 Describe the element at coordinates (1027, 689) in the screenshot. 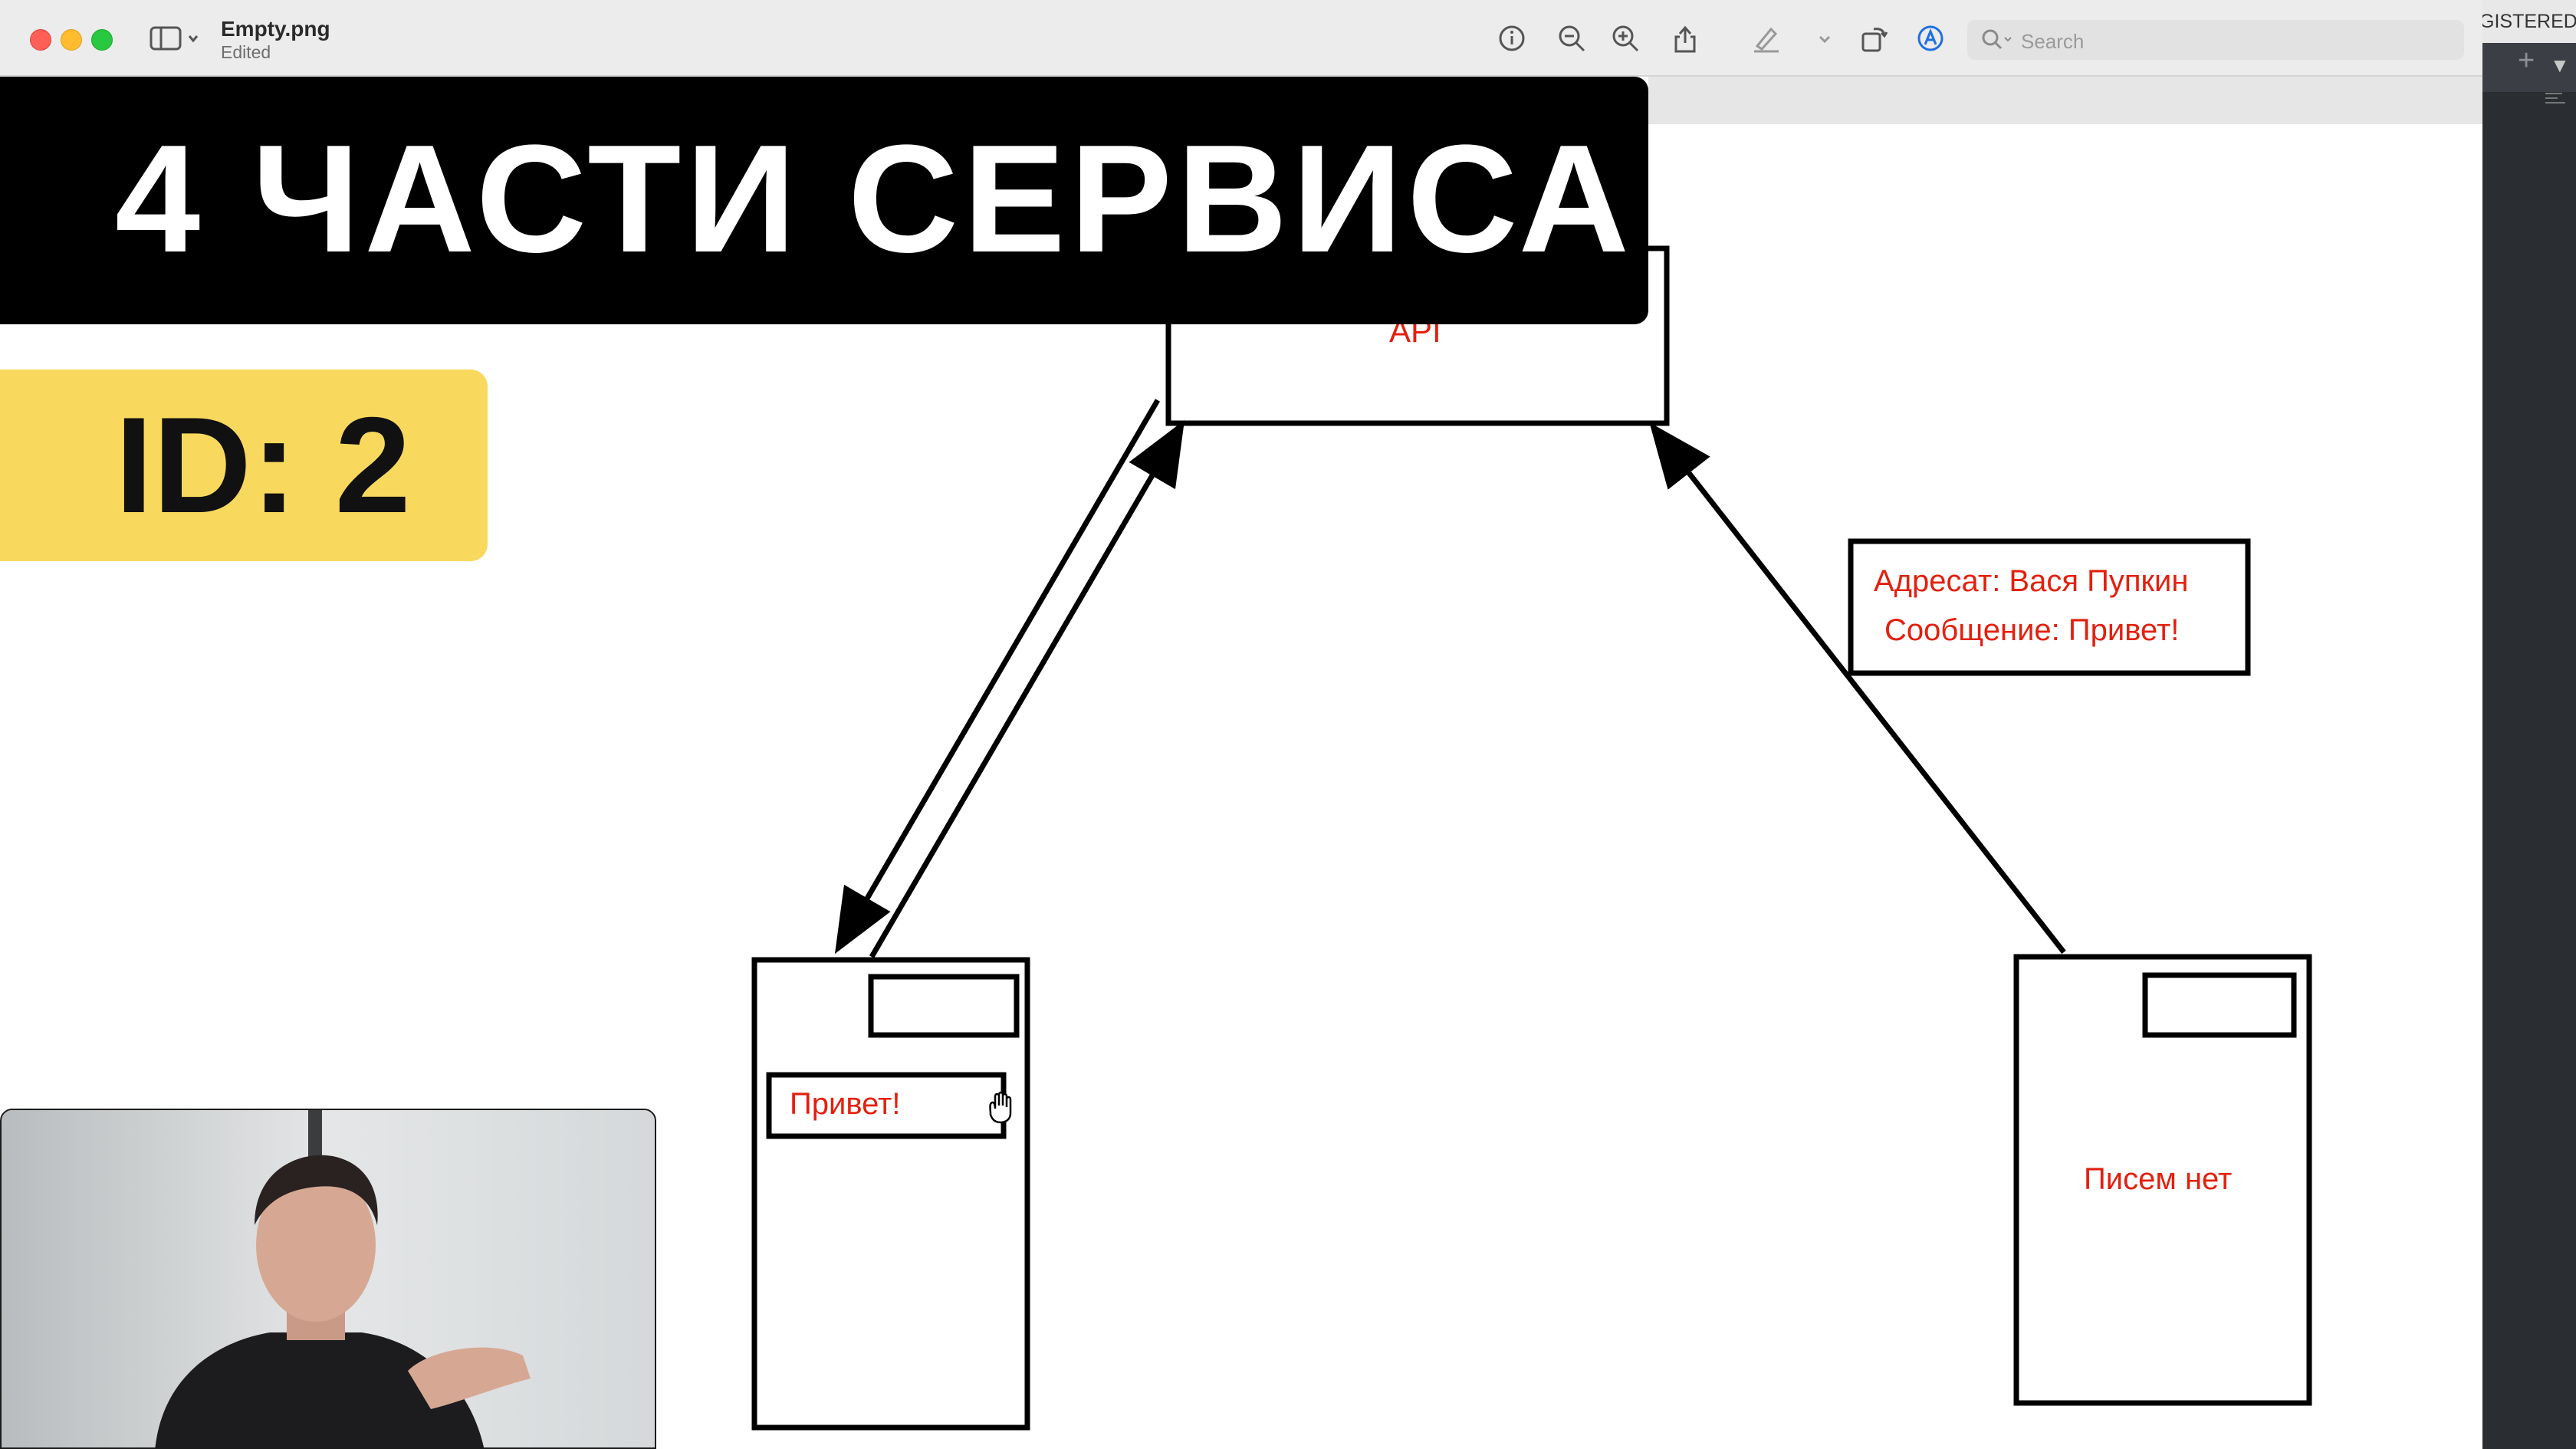

I see `arrow-left-client-to-api` at that location.